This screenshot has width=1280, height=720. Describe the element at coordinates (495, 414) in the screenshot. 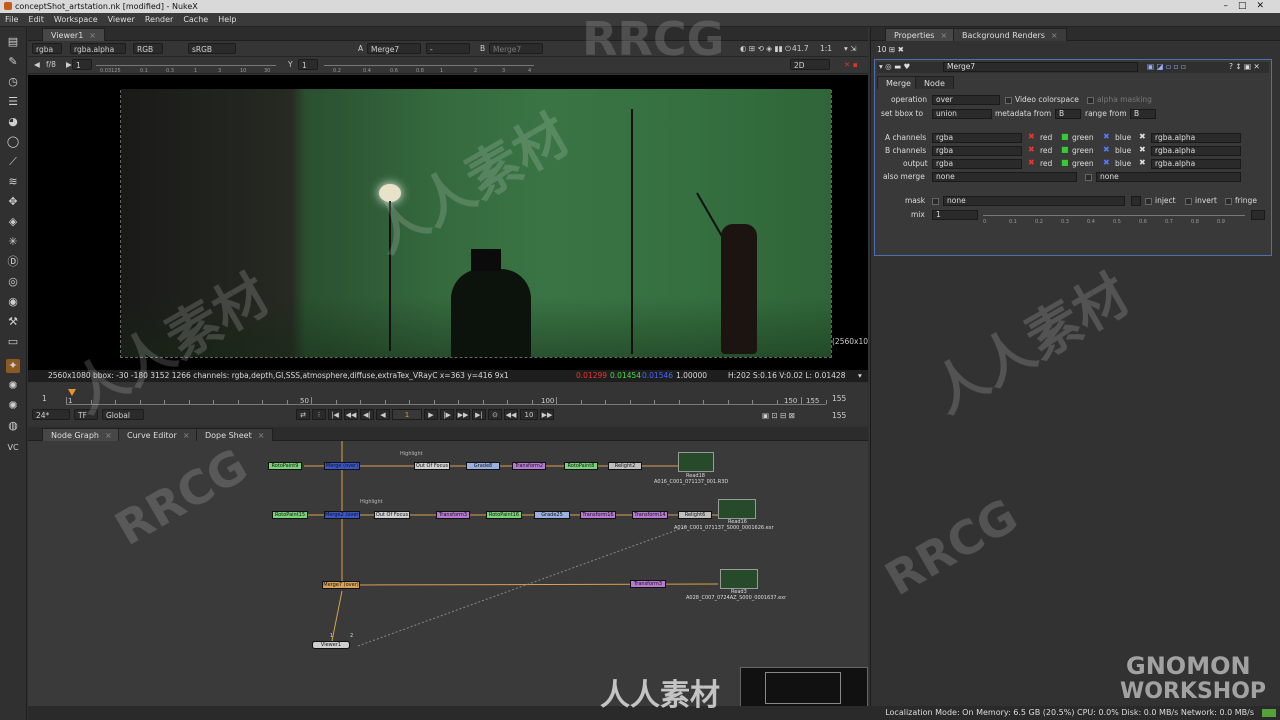

I see `loop-icon: ⊙` at that location.